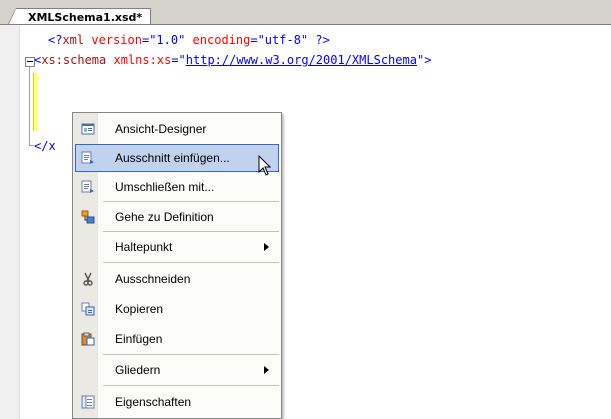 This screenshot has height=419, width=611. I want to click on menu-item-label: Einfügen, so click(139, 339).